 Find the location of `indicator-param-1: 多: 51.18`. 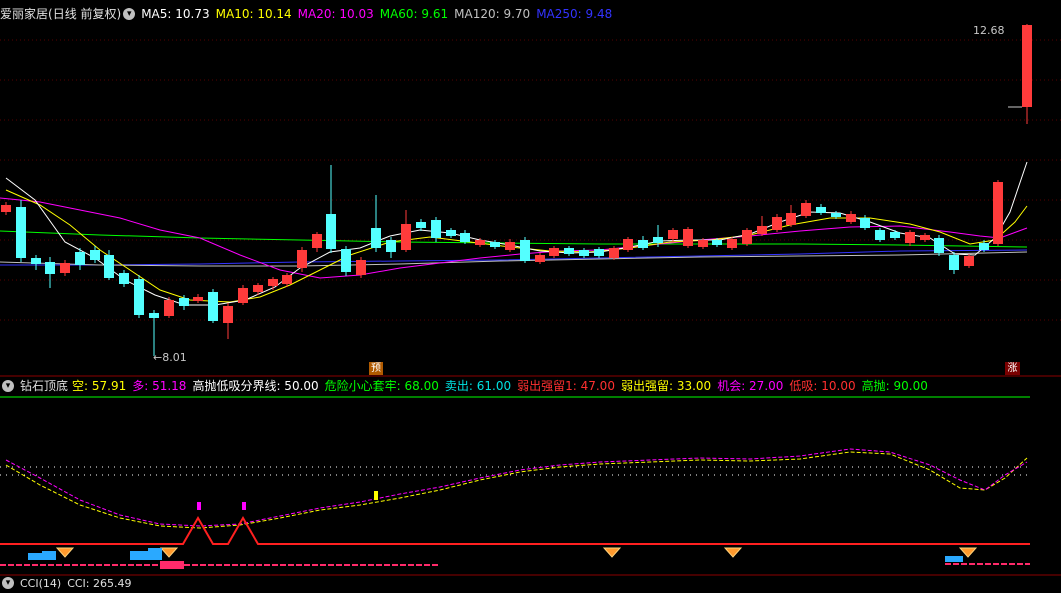

indicator-param-1: 多: 51.18 is located at coordinates (159, 386).